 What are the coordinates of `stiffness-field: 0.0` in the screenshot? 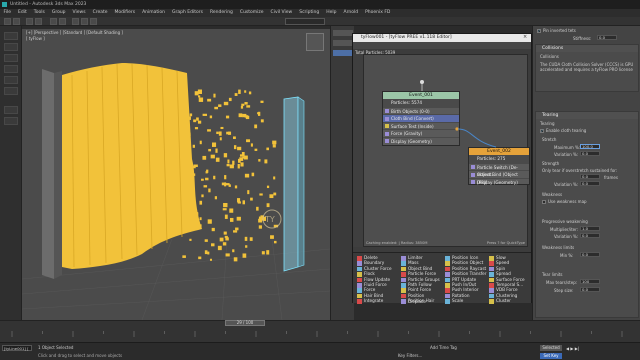 It's located at (607, 37).